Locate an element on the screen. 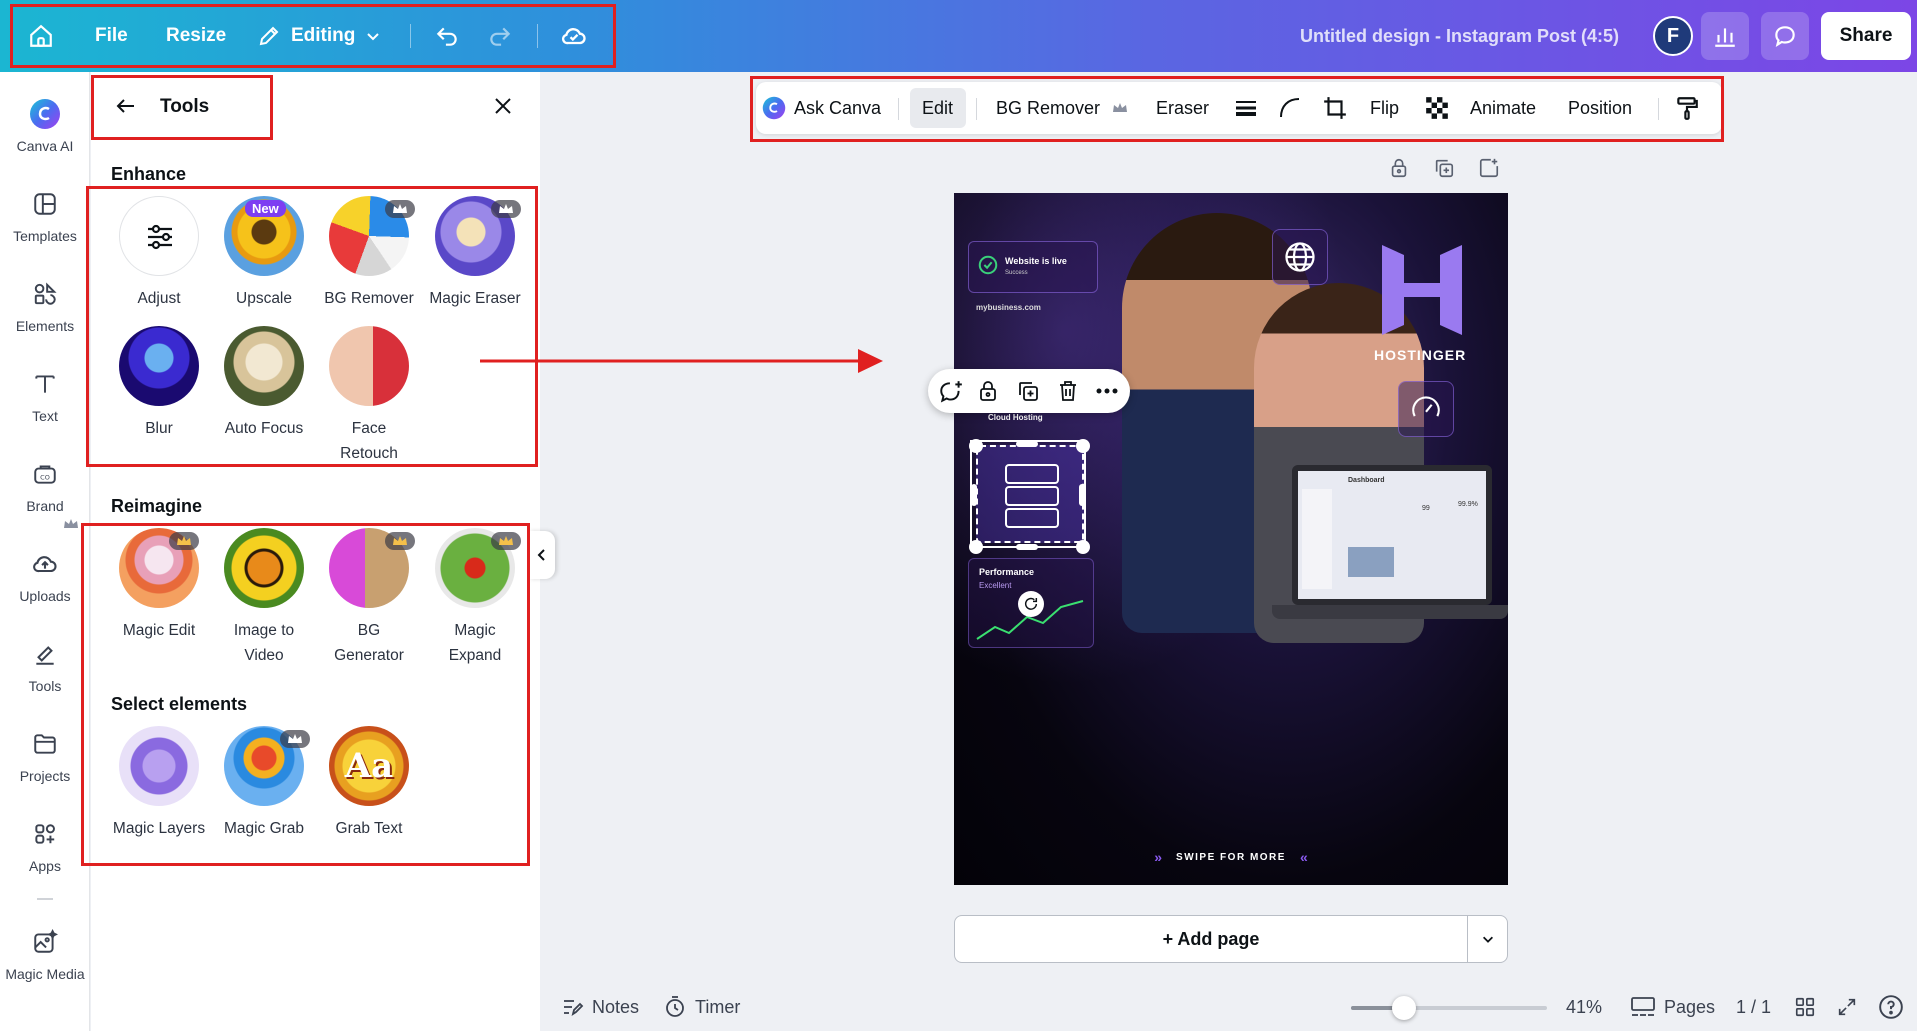 This screenshot has height=1031, width=1917. eraser-button: Eraser is located at coordinates (1182, 108).